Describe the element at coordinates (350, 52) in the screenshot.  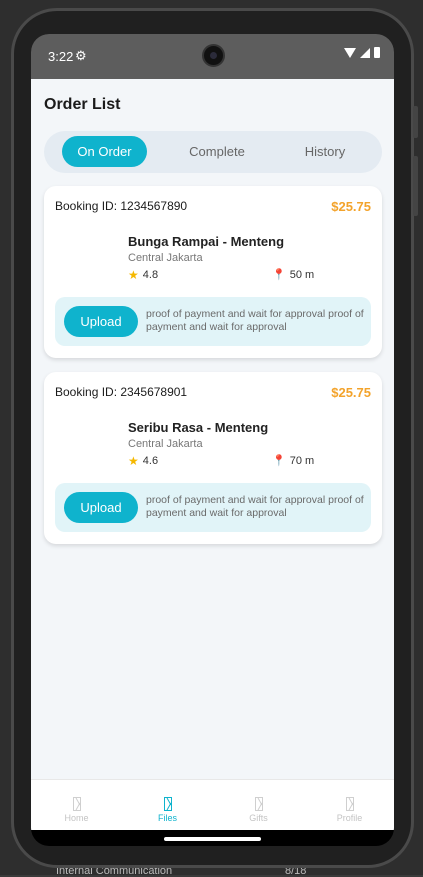
I see `wifi-icon` at that location.